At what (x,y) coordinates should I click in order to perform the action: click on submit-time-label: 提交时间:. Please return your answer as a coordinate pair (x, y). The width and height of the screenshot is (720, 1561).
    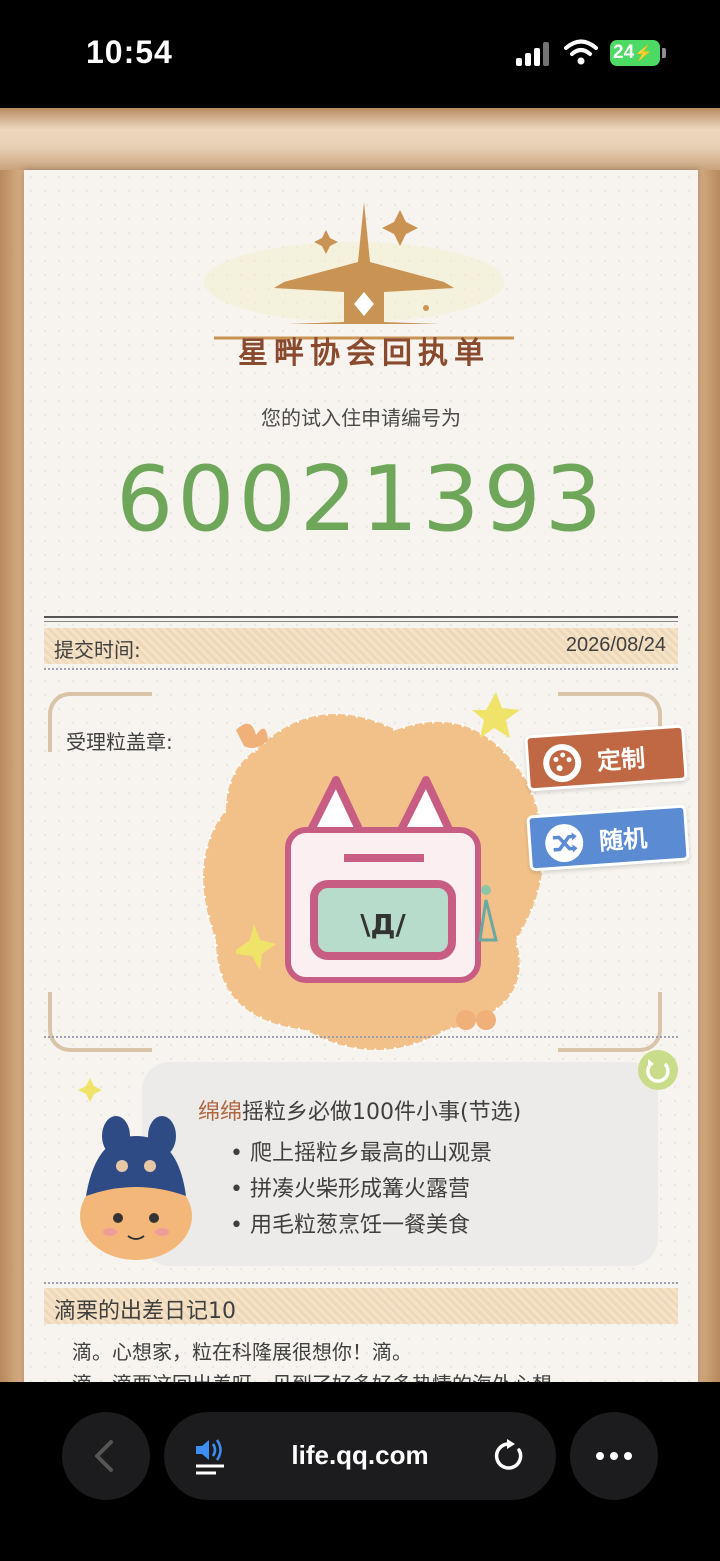
    Looking at the image, I should click on (97, 650).